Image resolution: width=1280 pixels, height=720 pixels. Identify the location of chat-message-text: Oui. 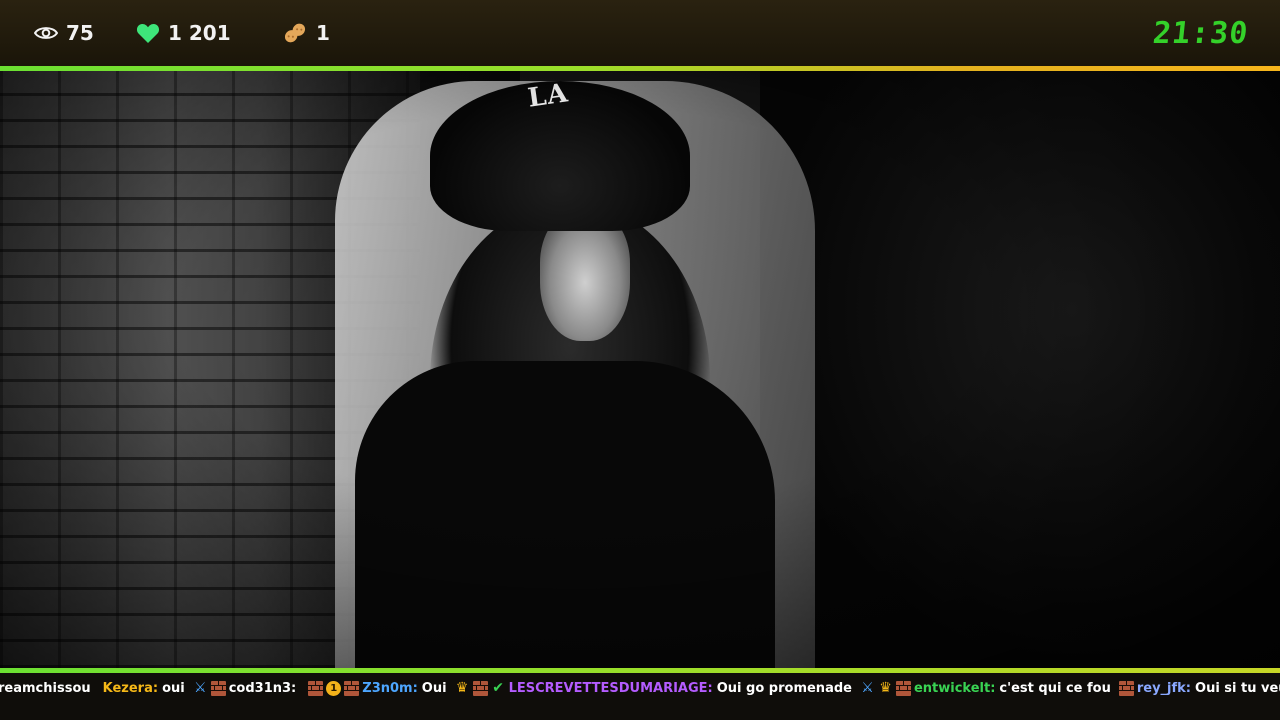
(434, 688).